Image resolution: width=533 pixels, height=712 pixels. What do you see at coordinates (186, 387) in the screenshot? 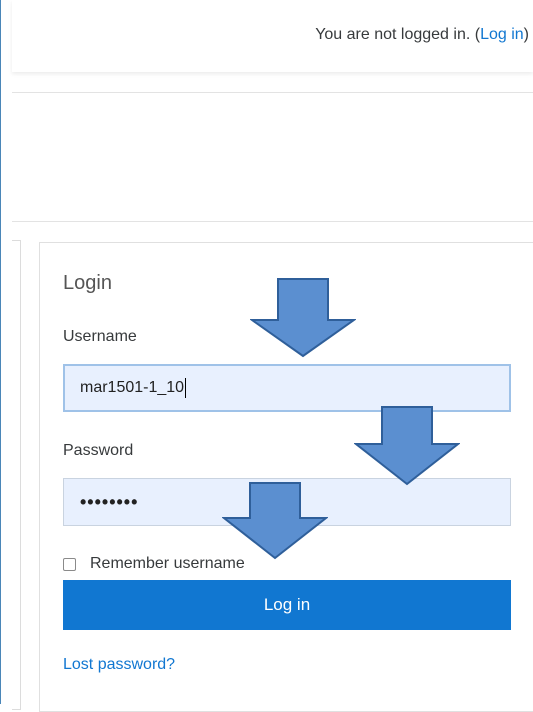
I see `text-caret` at bounding box center [186, 387].